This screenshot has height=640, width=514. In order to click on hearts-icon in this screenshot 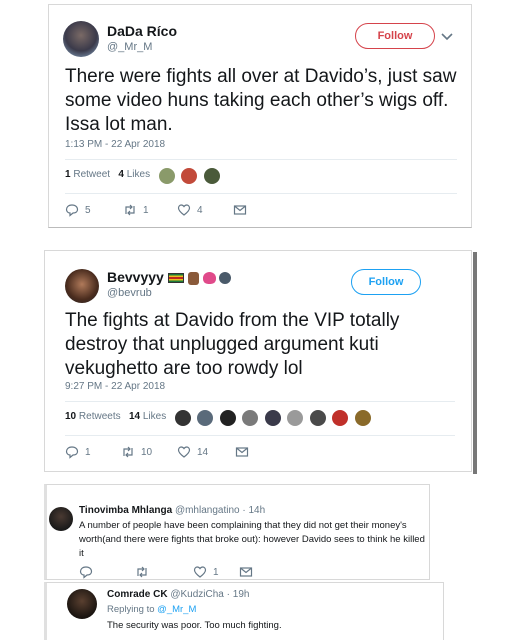, I will do `click(209, 278)`.